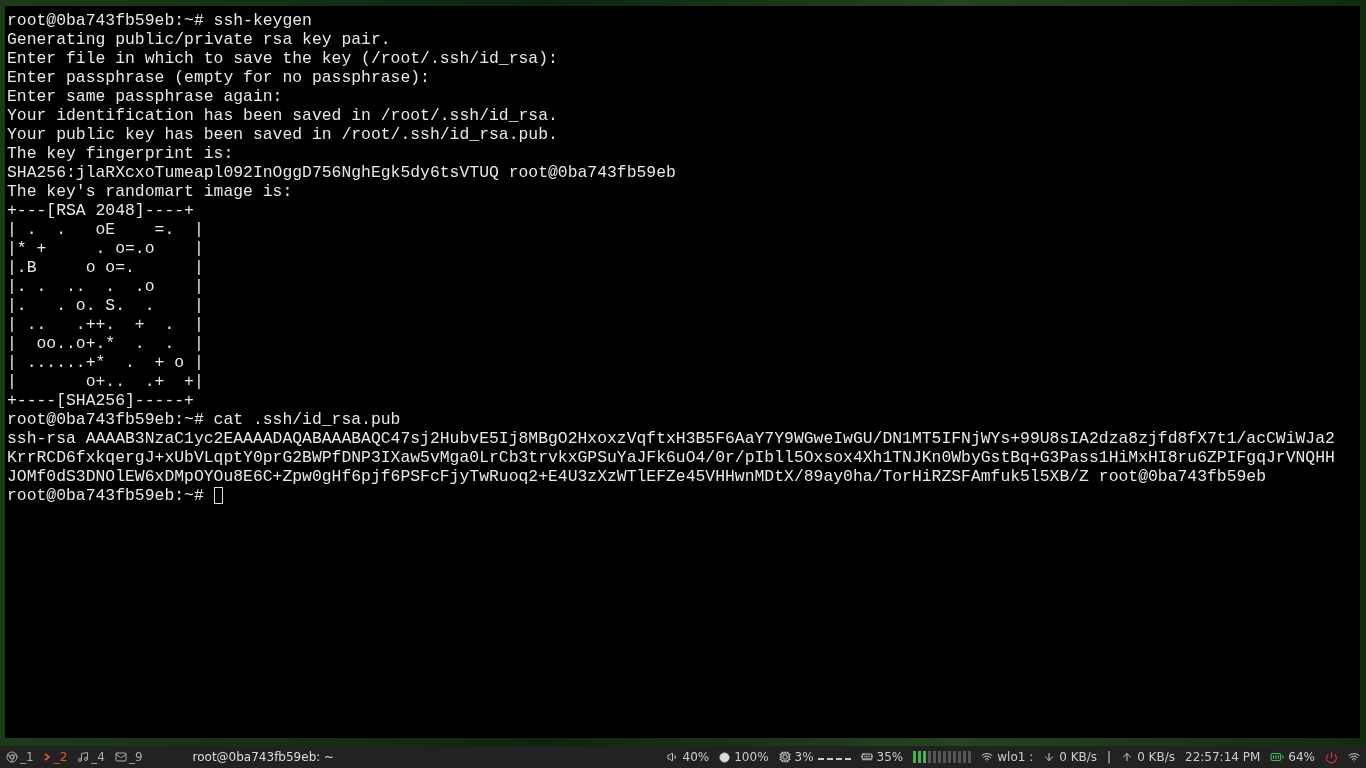 This screenshot has width=1366, height=768. I want to click on volume-level: 40%, so click(696, 757).